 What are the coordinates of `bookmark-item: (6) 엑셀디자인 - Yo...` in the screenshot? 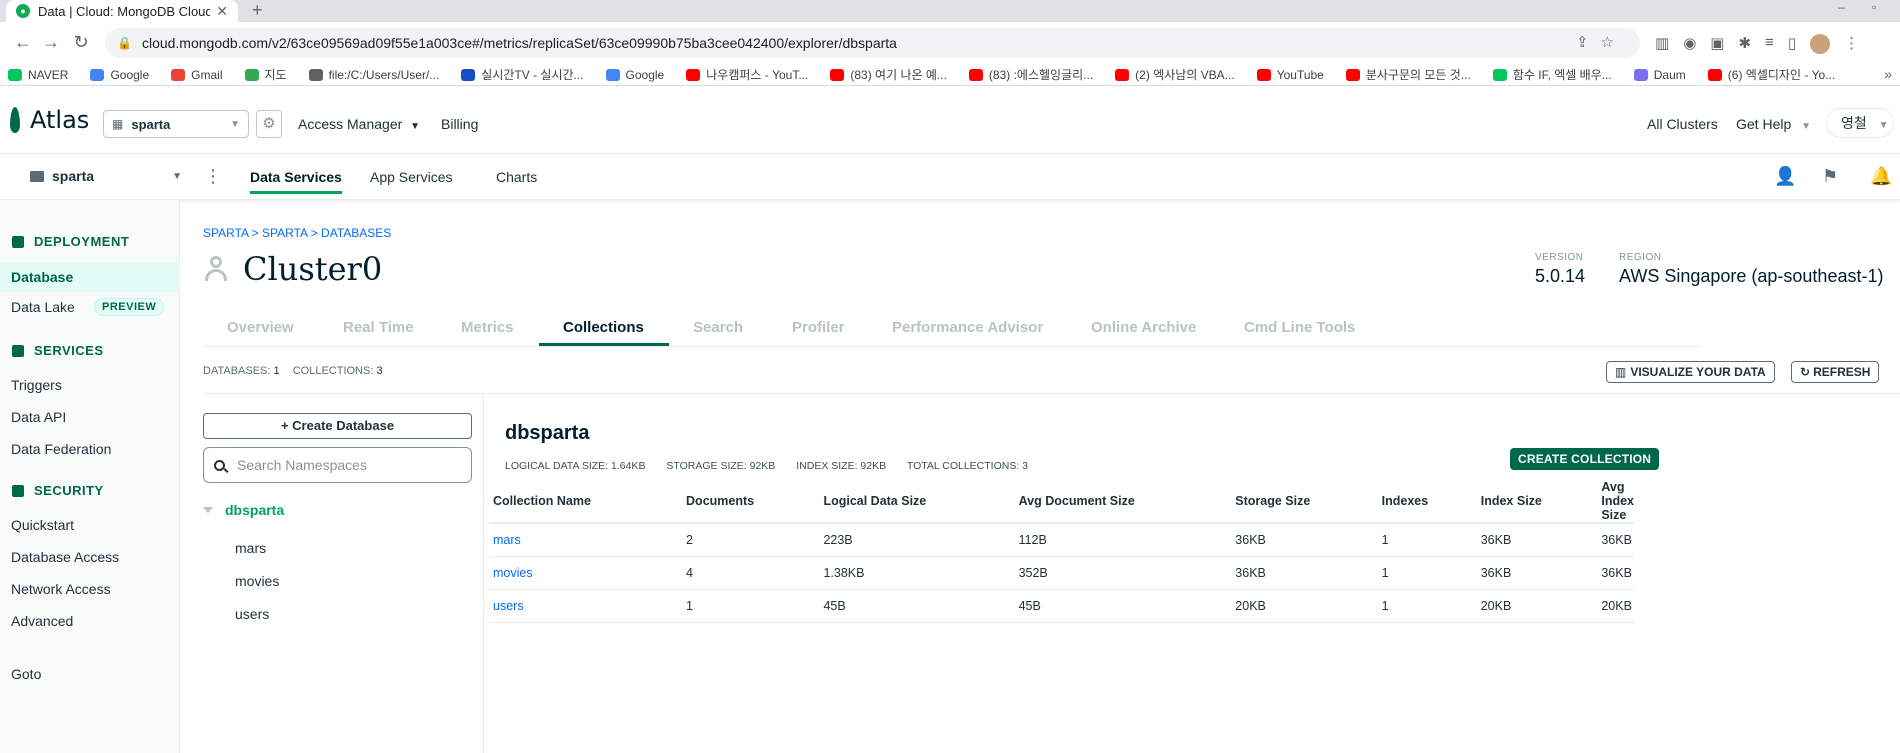 It's located at (1771, 74).